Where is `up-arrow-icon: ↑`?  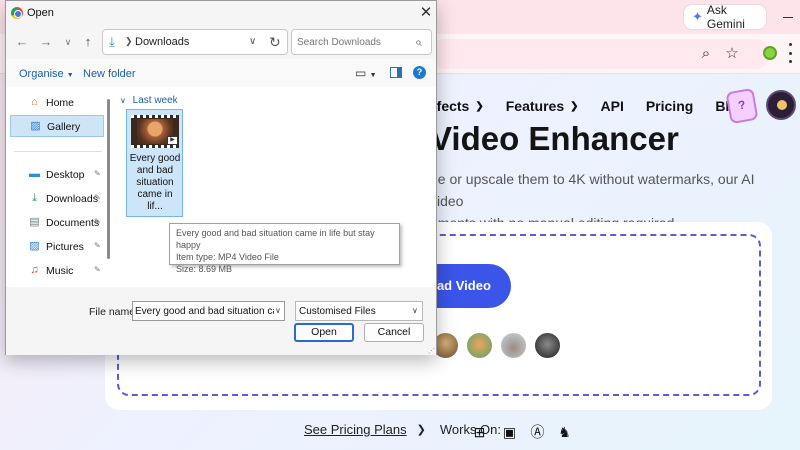
up-arrow-icon: ↑ is located at coordinates (88, 42).